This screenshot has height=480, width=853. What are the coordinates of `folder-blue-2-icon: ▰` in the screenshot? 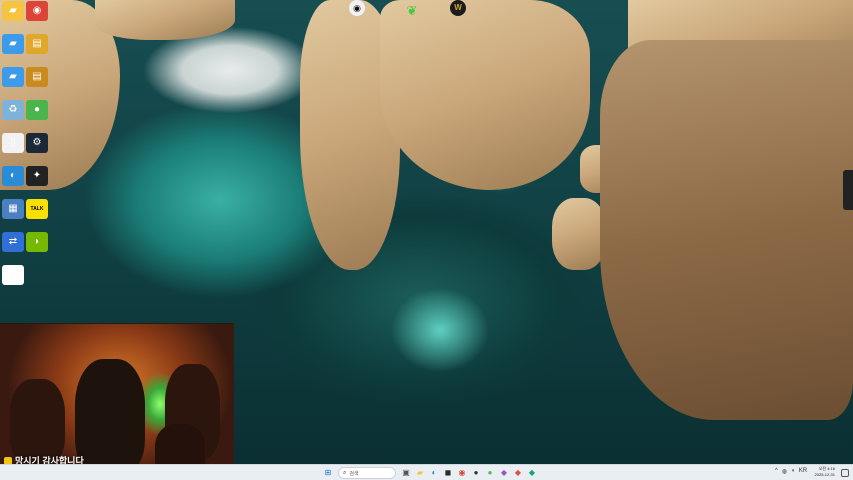 It's located at (13, 77).